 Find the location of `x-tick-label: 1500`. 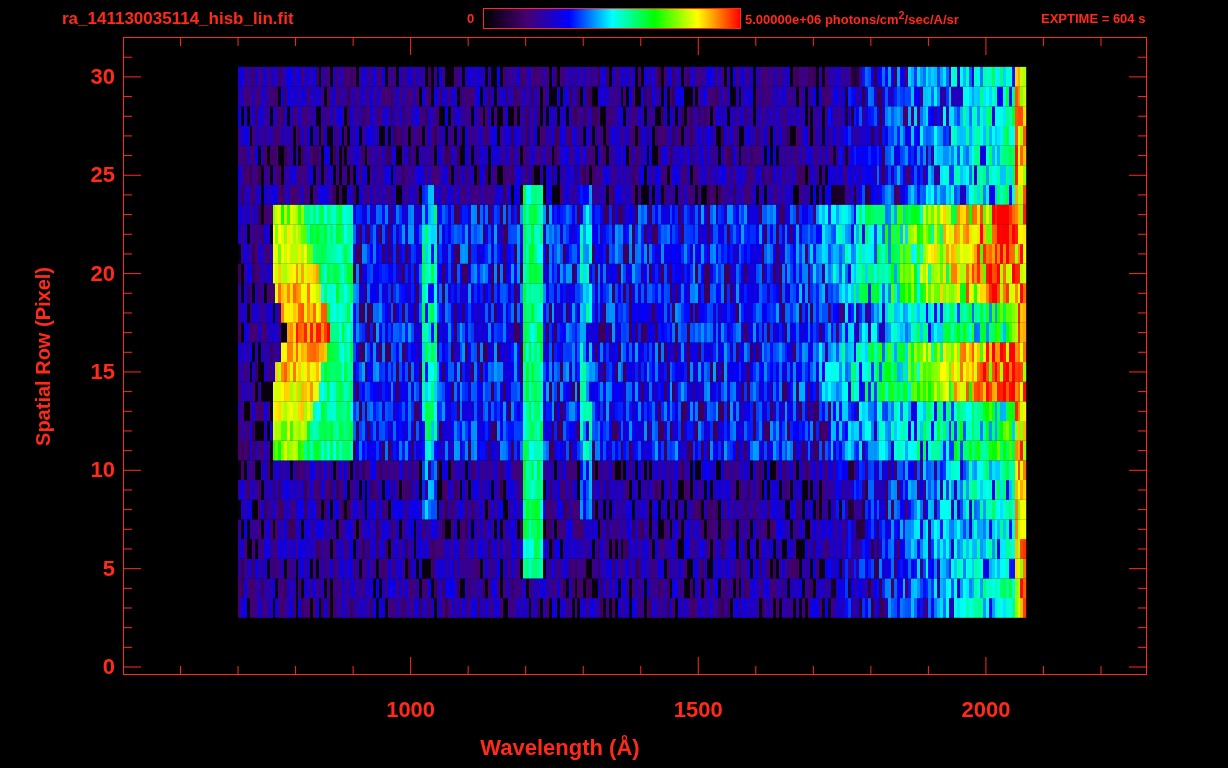

x-tick-label: 1500 is located at coordinates (698, 710).